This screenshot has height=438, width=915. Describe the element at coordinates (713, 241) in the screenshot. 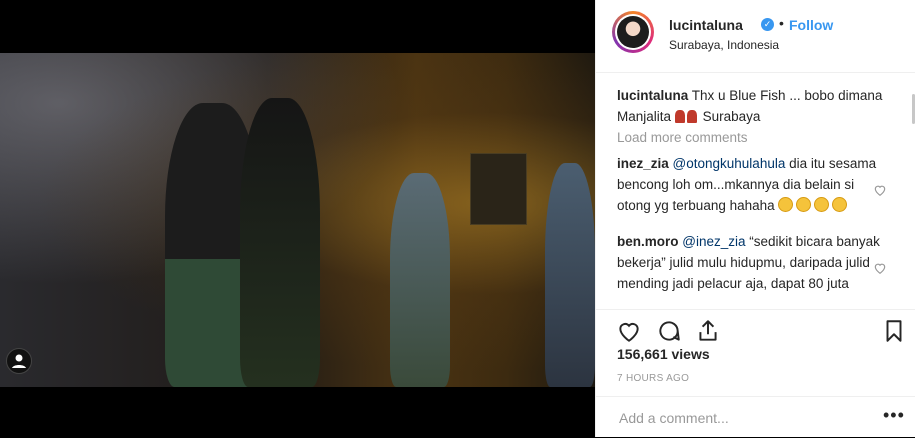

I see `comment-mention: @inez_zia` at that location.